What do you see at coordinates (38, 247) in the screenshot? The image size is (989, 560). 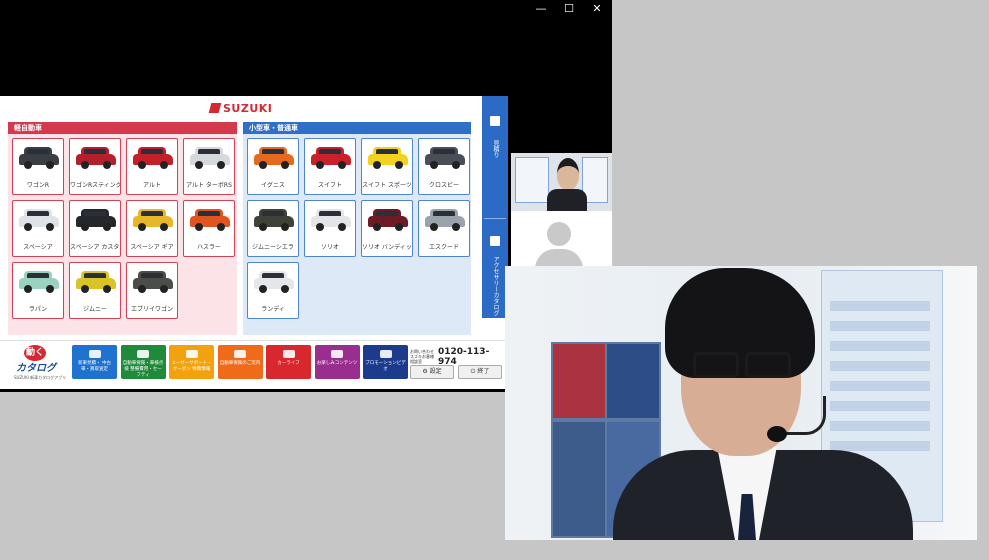 I see `car-name: スペーシア` at bounding box center [38, 247].